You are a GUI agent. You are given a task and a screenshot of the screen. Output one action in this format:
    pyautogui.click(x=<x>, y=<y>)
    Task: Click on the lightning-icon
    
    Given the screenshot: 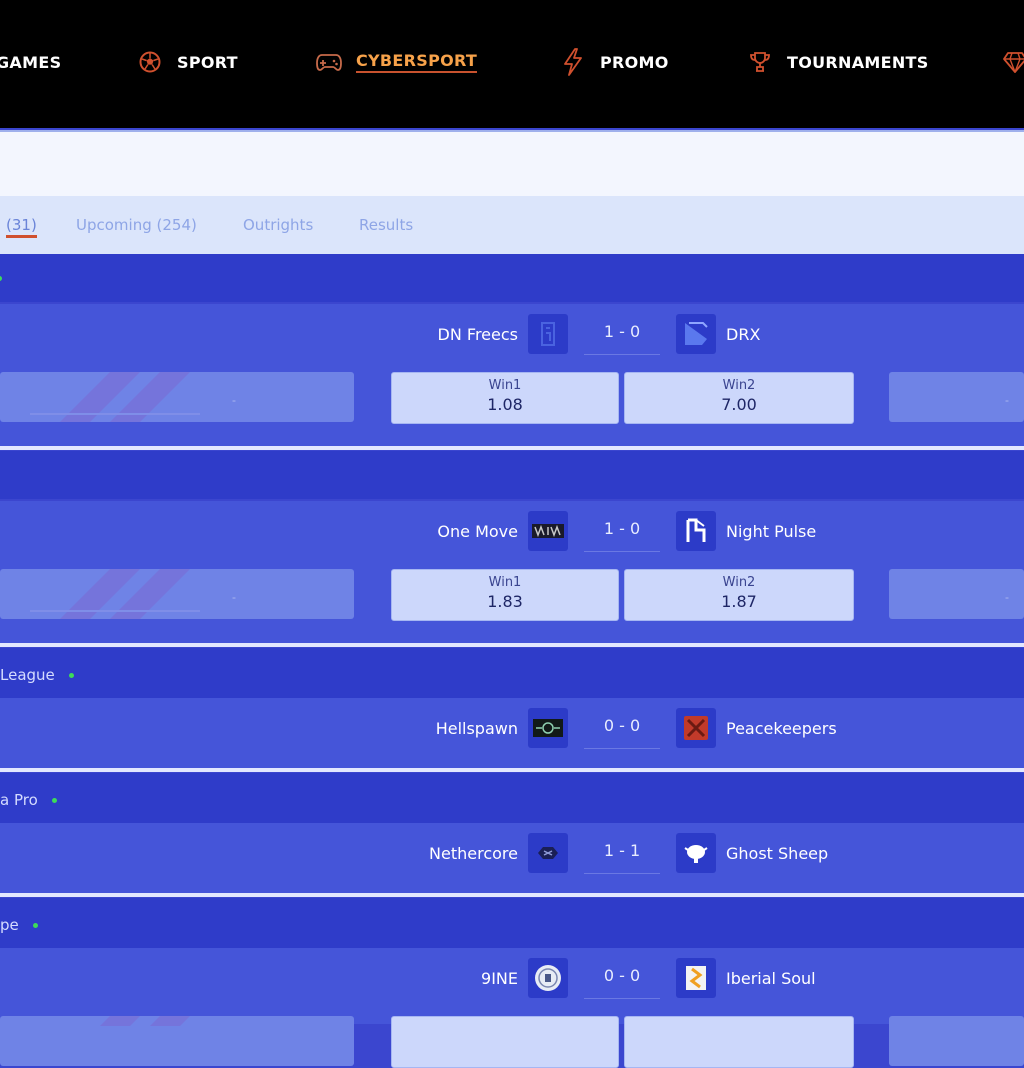 What is the action you would take?
    pyautogui.click(x=573, y=62)
    